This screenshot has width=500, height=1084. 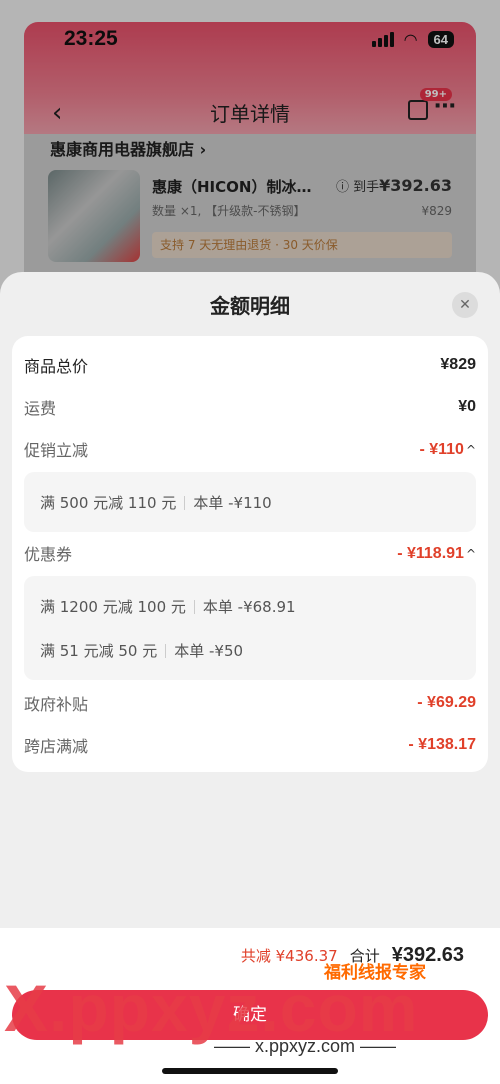 What do you see at coordinates (250, 704) in the screenshot?
I see `row-government-subsidy: 政府补贴 - ¥69.29` at bounding box center [250, 704].